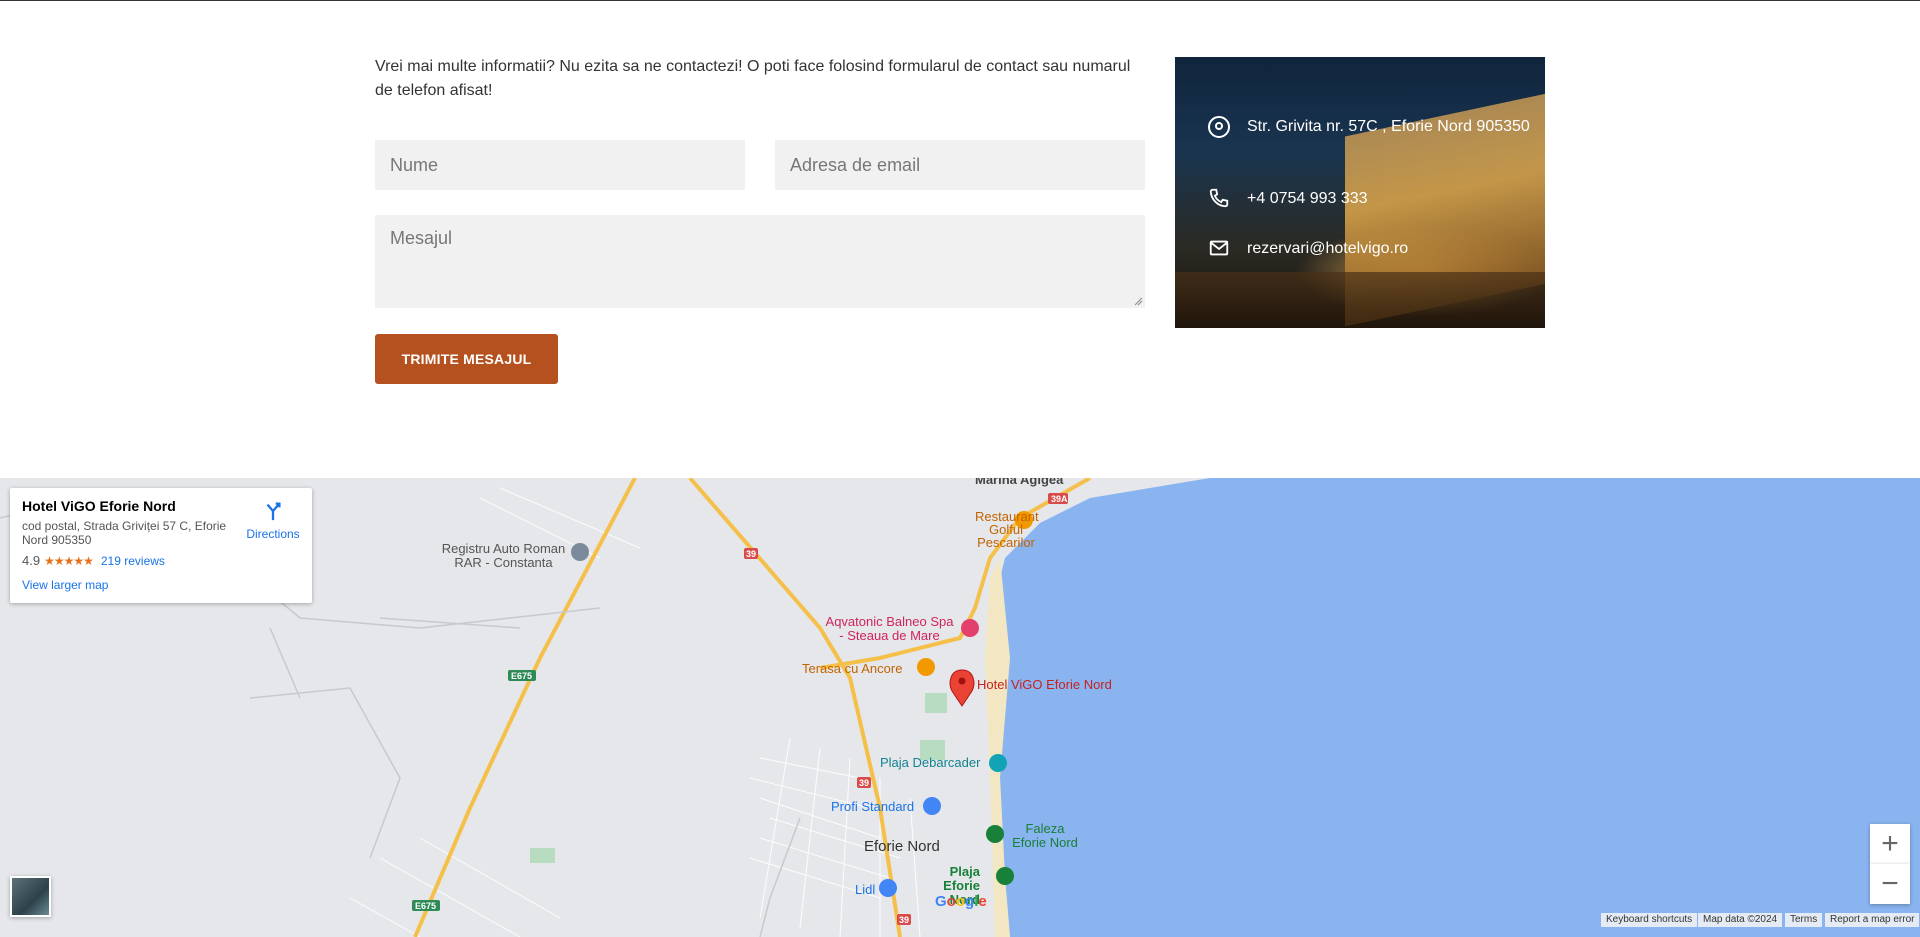  Describe the element at coordinates (930, 762) in the screenshot. I see `label-plaja-debarcader: Plaja Debarcader` at that location.